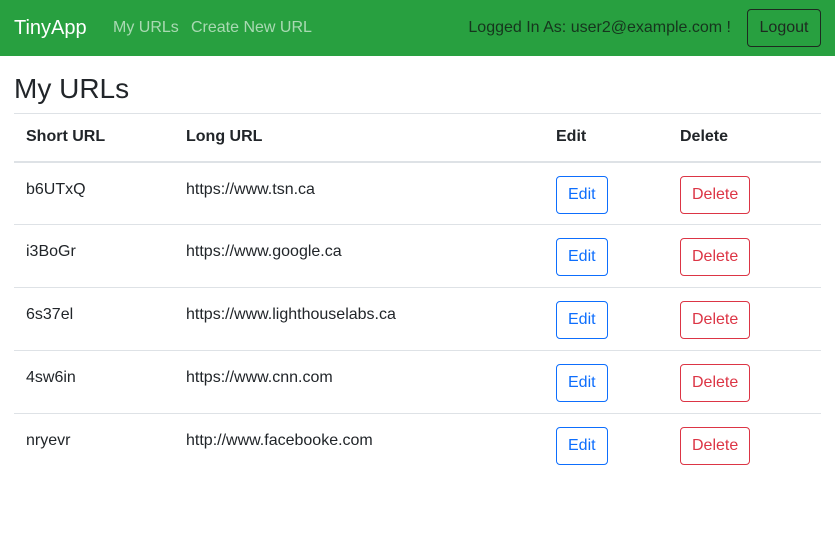 Image resolution: width=835 pixels, height=534 pixels. What do you see at coordinates (251, 28) in the screenshot?
I see `nav-link-create-new-url: Create New URL` at bounding box center [251, 28].